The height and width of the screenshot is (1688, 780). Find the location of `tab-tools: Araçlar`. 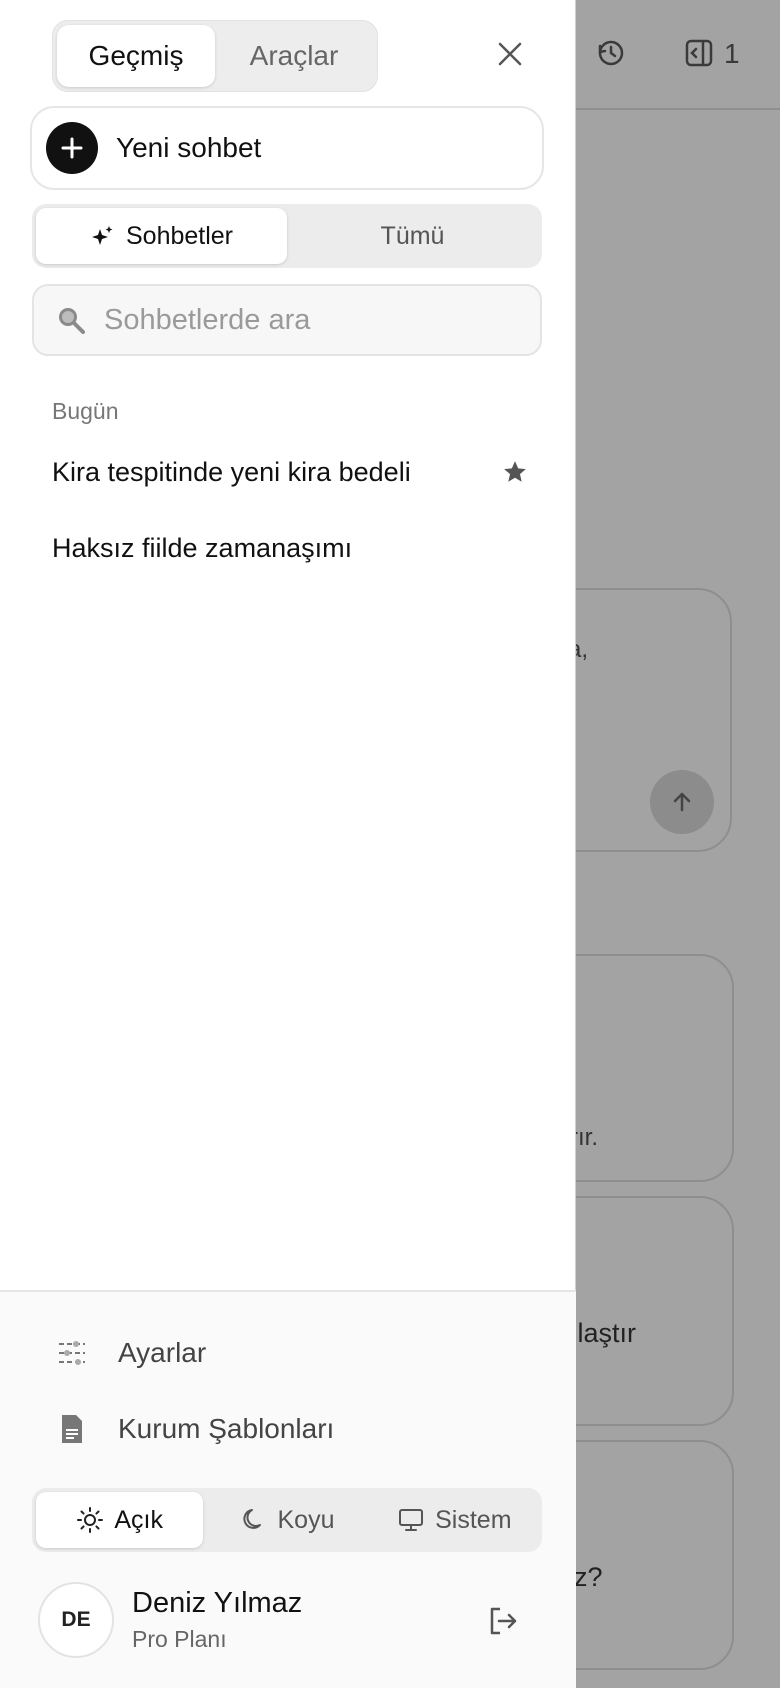

tab-tools: Araçlar is located at coordinates (294, 56).